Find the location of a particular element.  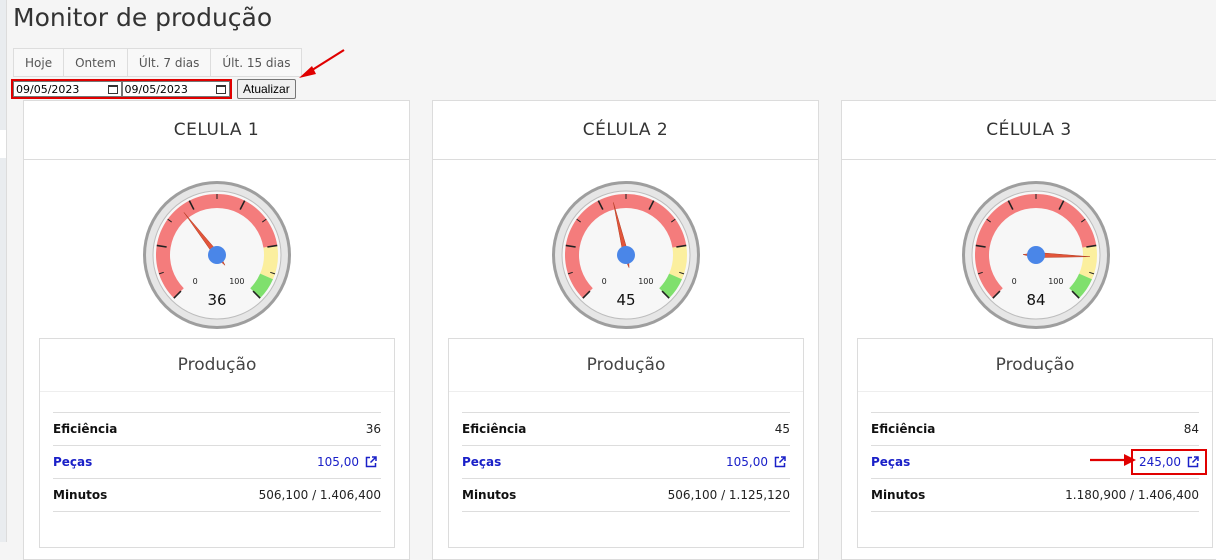

table-row: Minutos 1.180,900 / 1.406,400 is located at coordinates (1035, 495).